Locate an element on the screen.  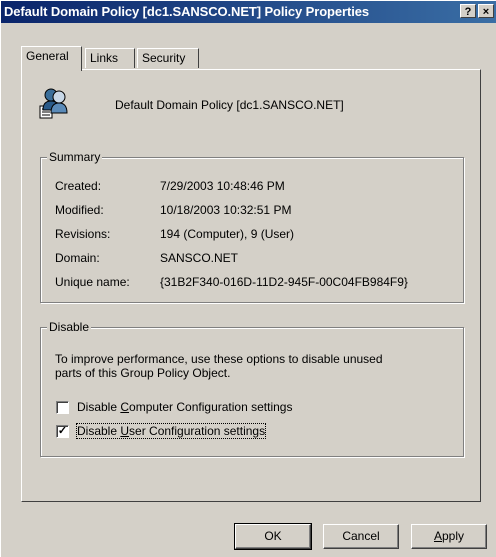
apply-button: Apply is located at coordinates (449, 536).